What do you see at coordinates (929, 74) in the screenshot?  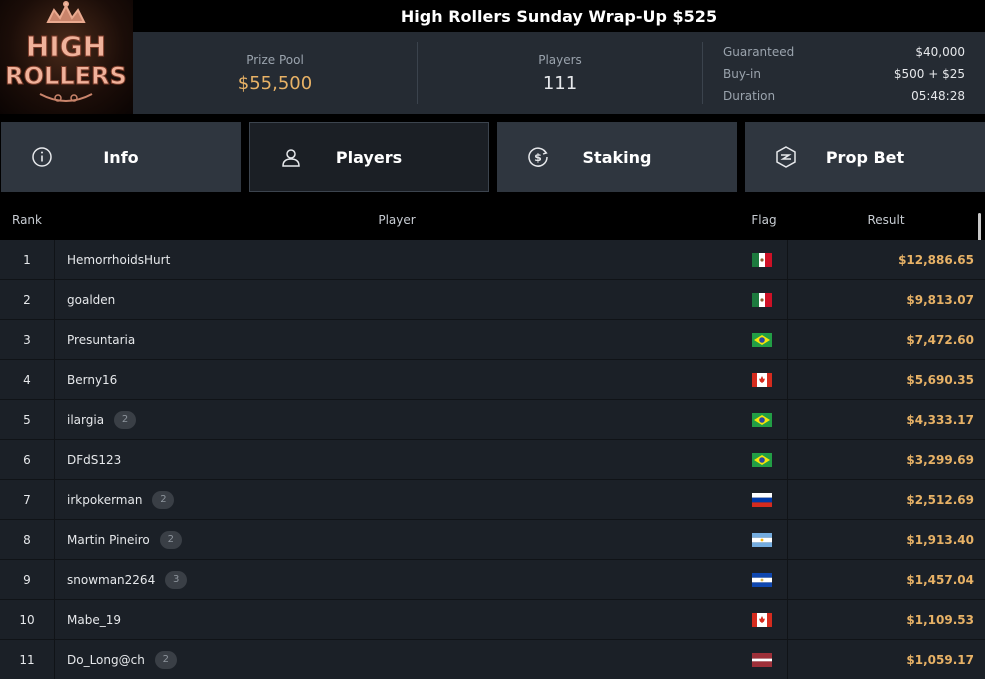 I see `detail-value: $500 + $25` at bounding box center [929, 74].